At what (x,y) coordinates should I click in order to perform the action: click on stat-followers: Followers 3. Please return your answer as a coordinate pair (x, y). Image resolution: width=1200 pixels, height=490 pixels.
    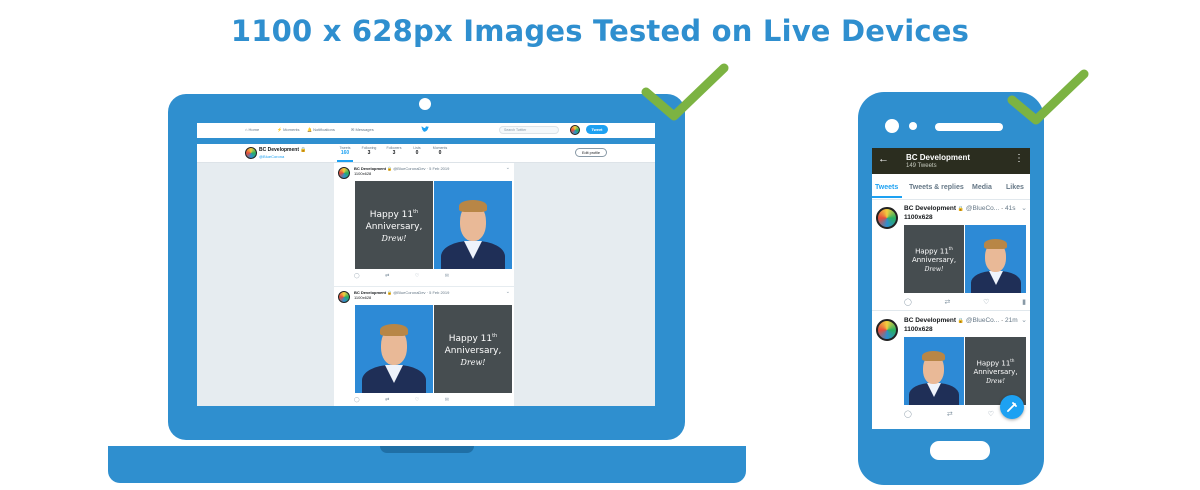
    Looking at the image, I should click on (394, 151).